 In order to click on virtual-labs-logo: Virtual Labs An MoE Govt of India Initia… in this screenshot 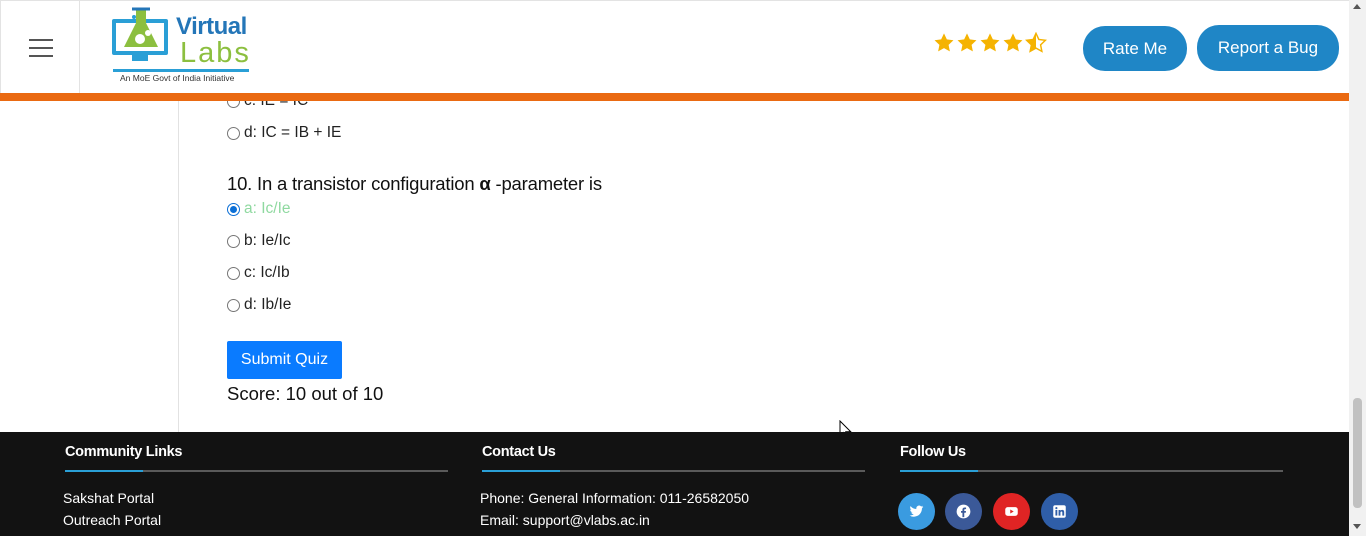, I will do `click(182, 47)`.